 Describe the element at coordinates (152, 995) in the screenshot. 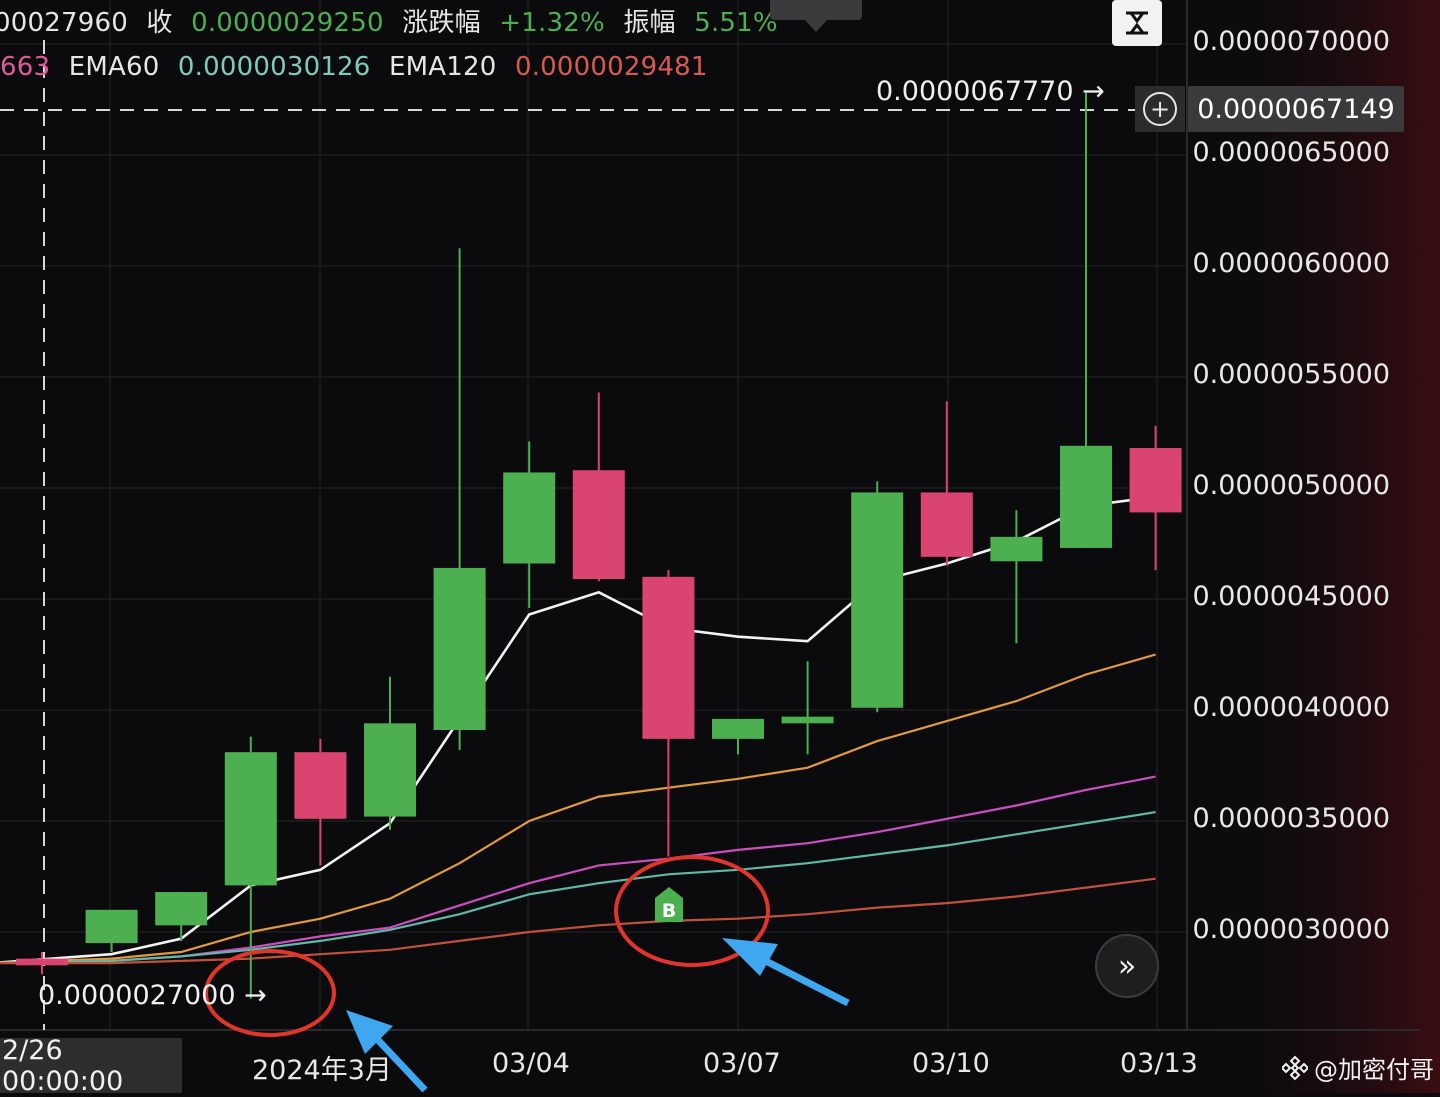

I see `min-price-label: 0.0000027000 →` at that location.